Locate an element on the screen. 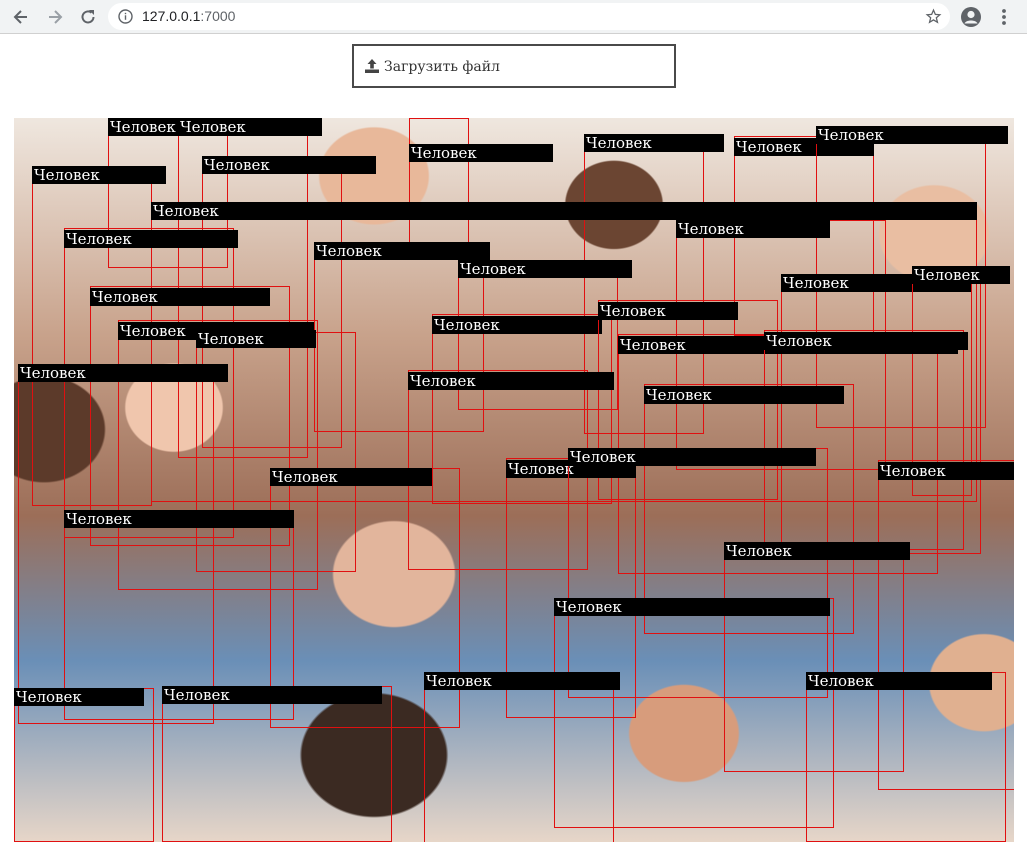 This screenshot has height=851, width=1027. back-button is located at coordinates (21, 17).